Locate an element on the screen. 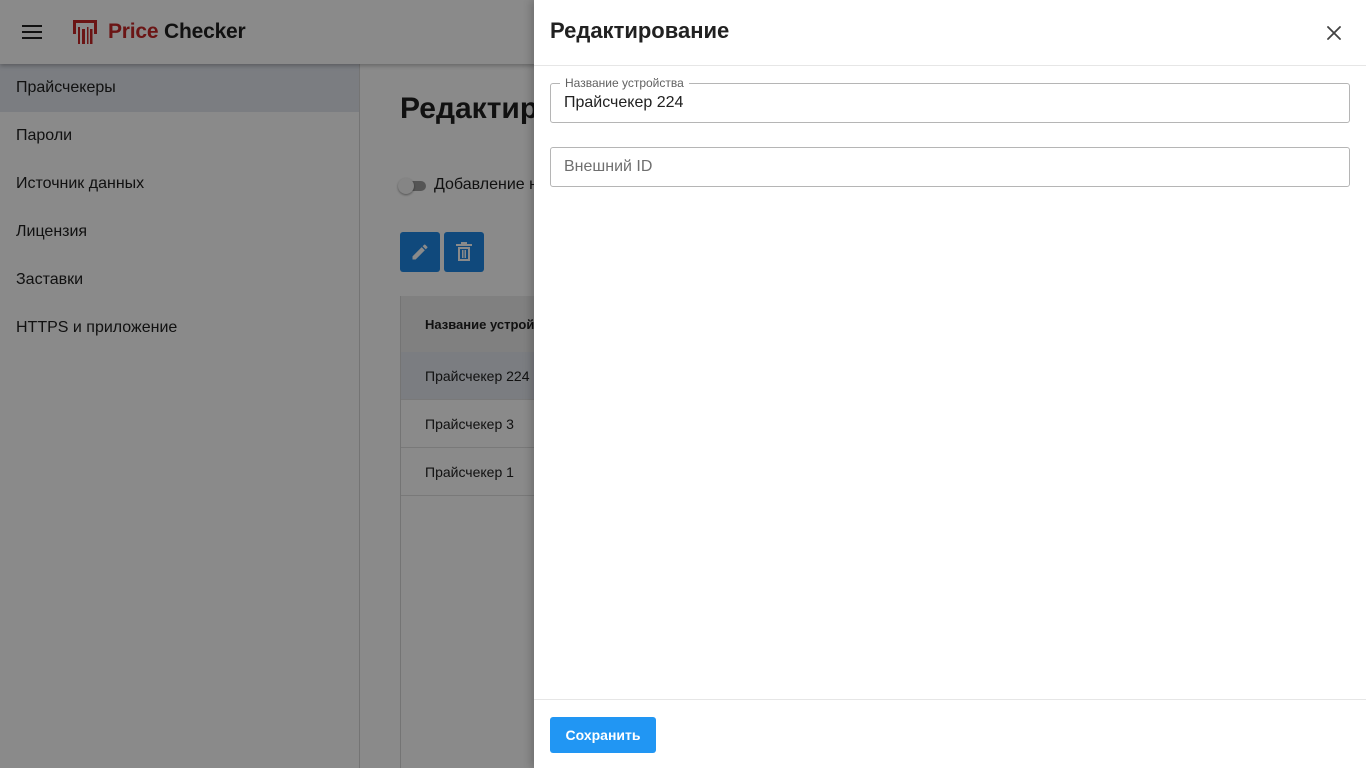  dialog-header: Редактирование is located at coordinates (950, 33).